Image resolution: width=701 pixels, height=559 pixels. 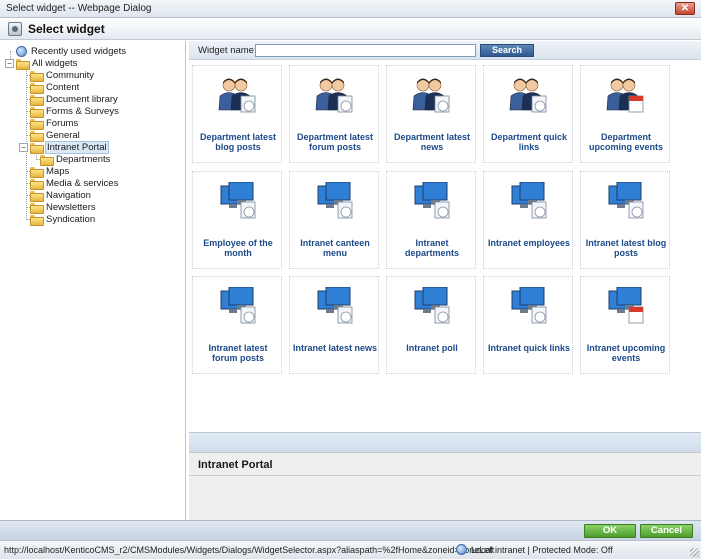 I want to click on tree-item-all-widgets: All widgets, so click(x=47, y=63).